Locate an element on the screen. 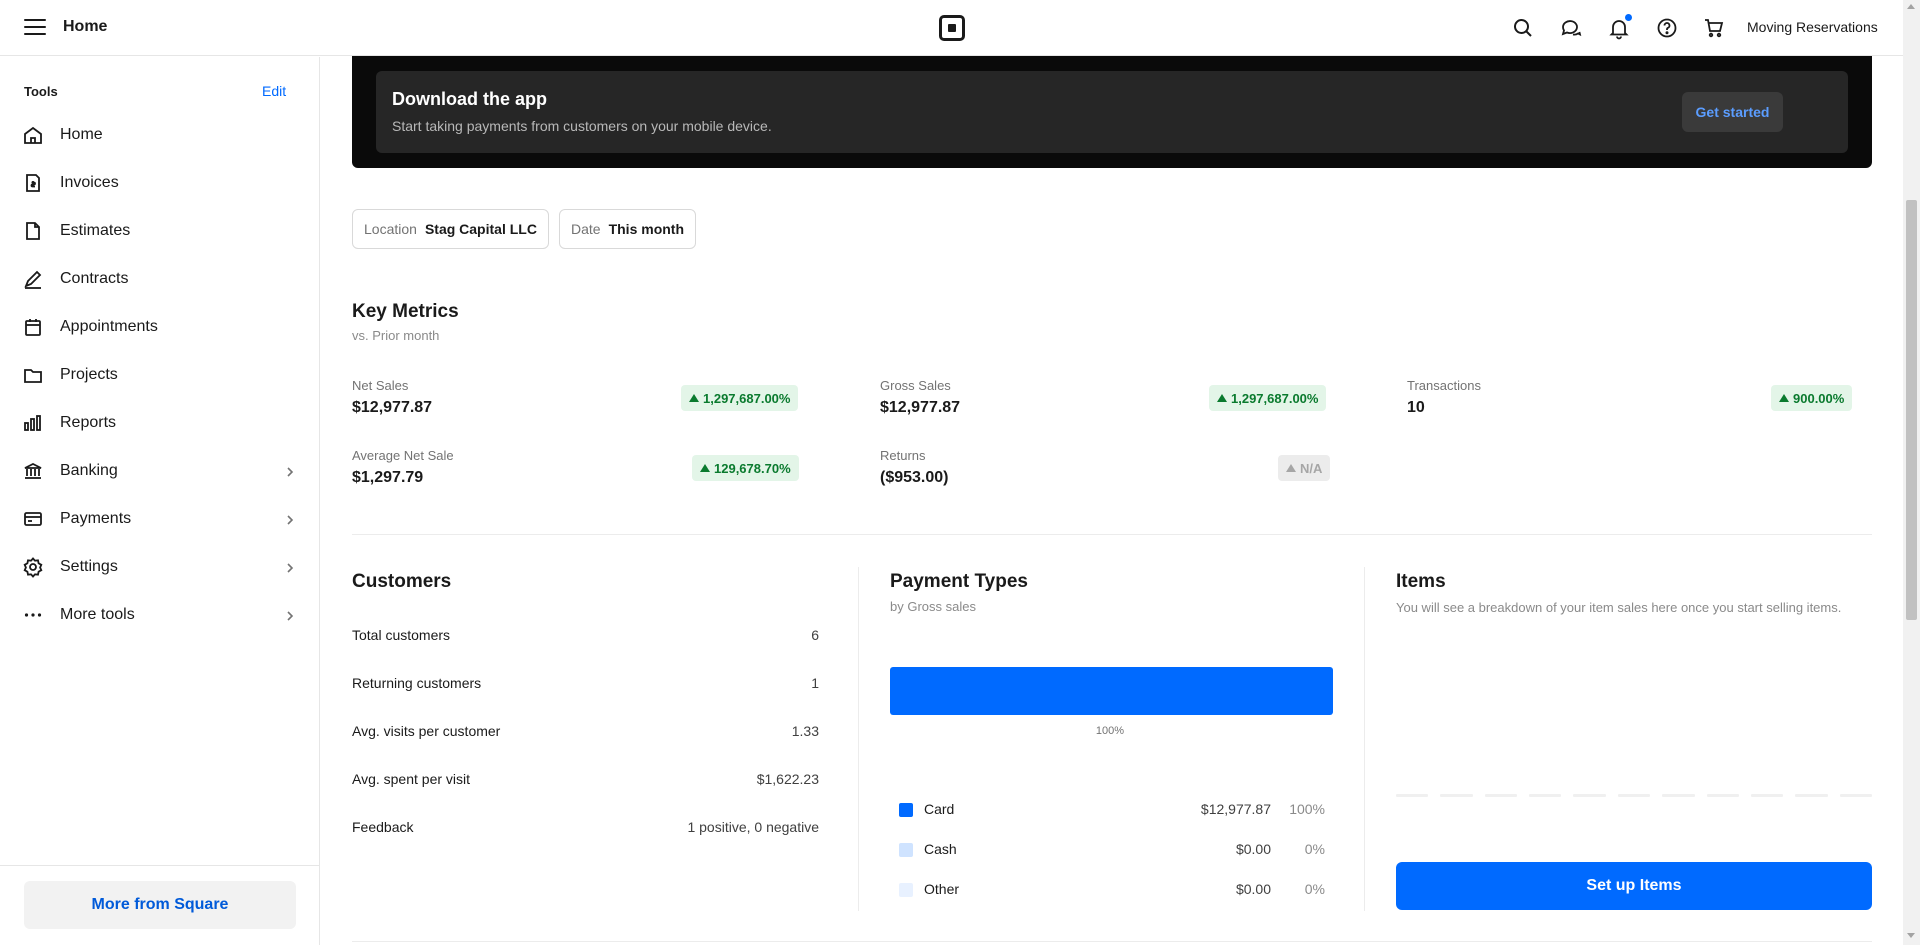 The height and width of the screenshot is (945, 1920). more-from-square-button: More from Square is located at coordinates (160, 905).